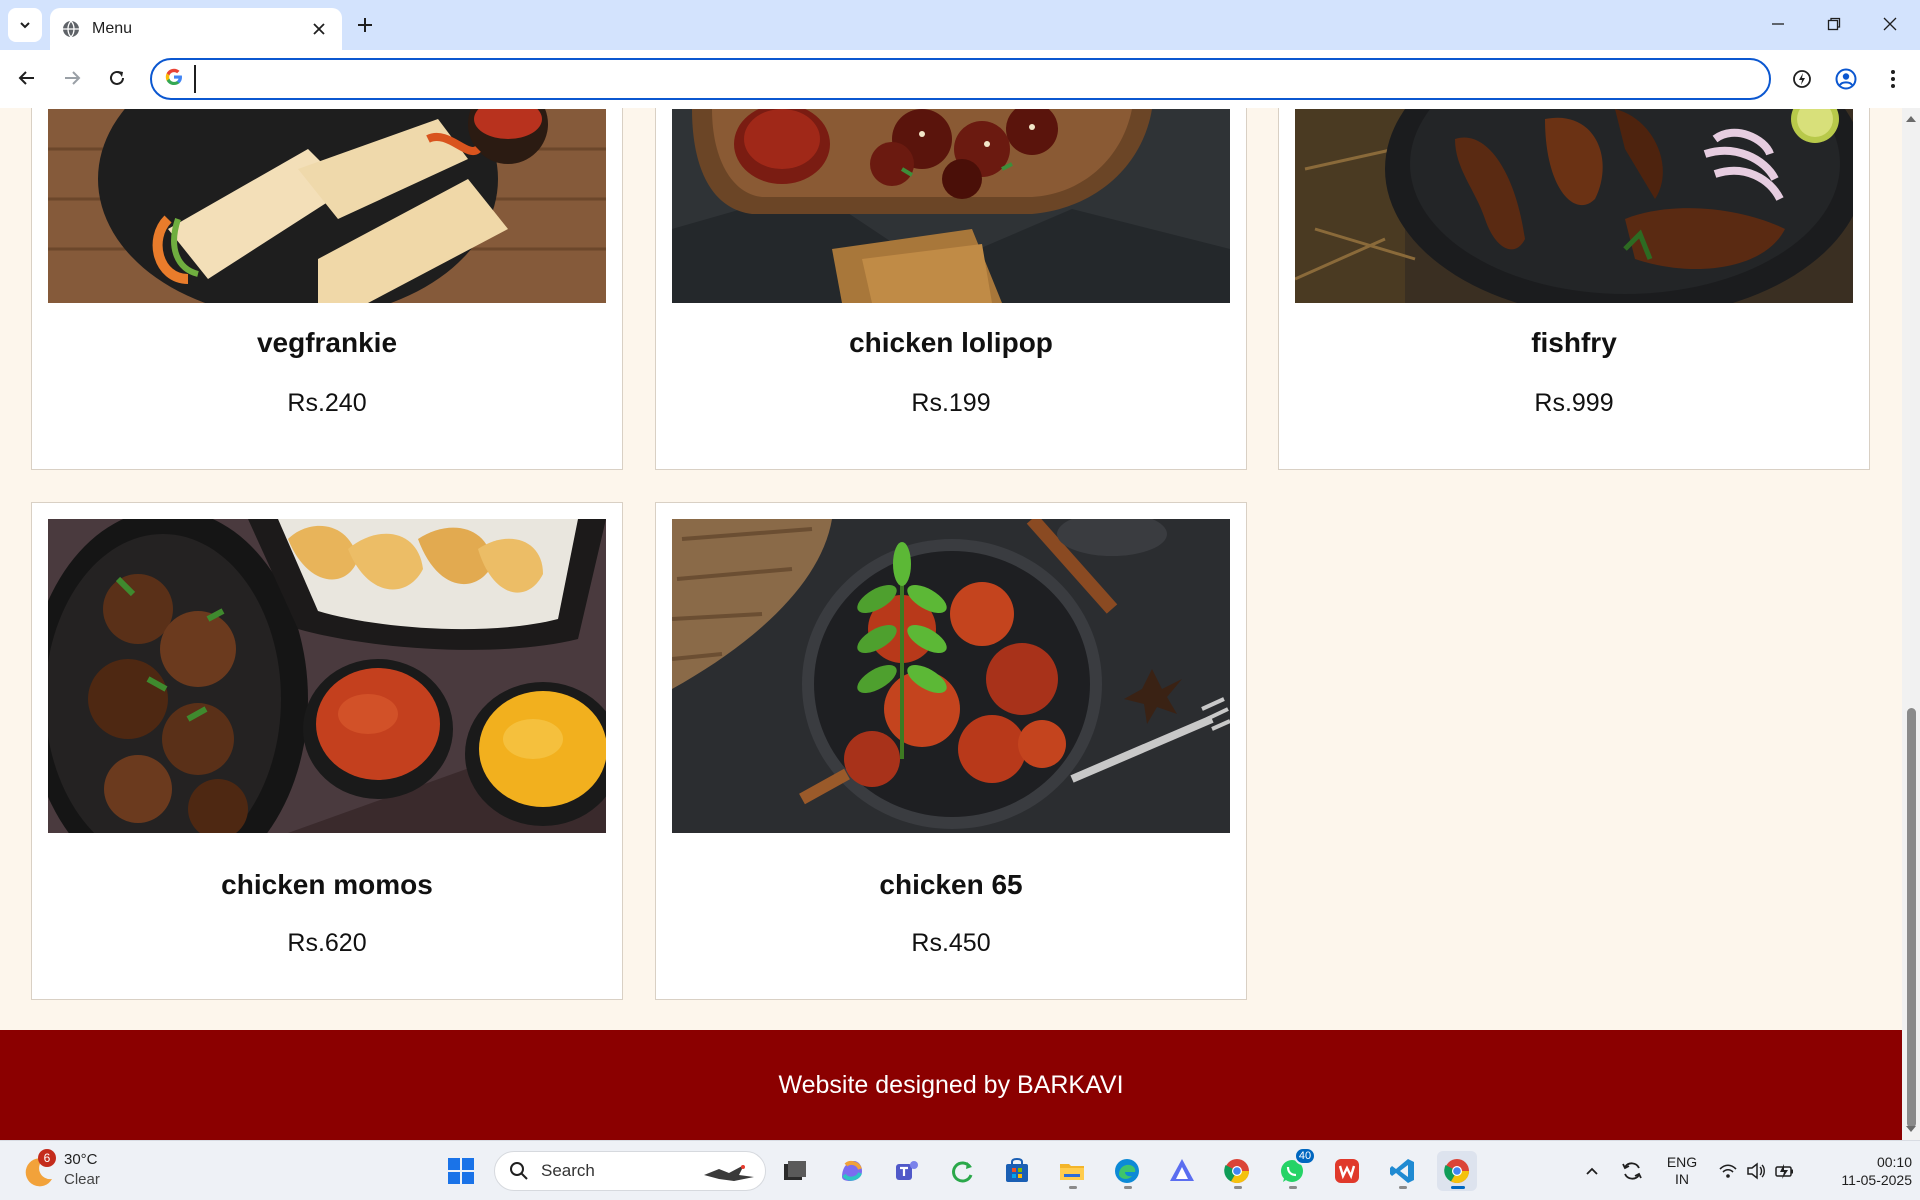  Describe the element at coordinates (1728, 1171) in the screenshot. I see `wifi-icon` at that location.